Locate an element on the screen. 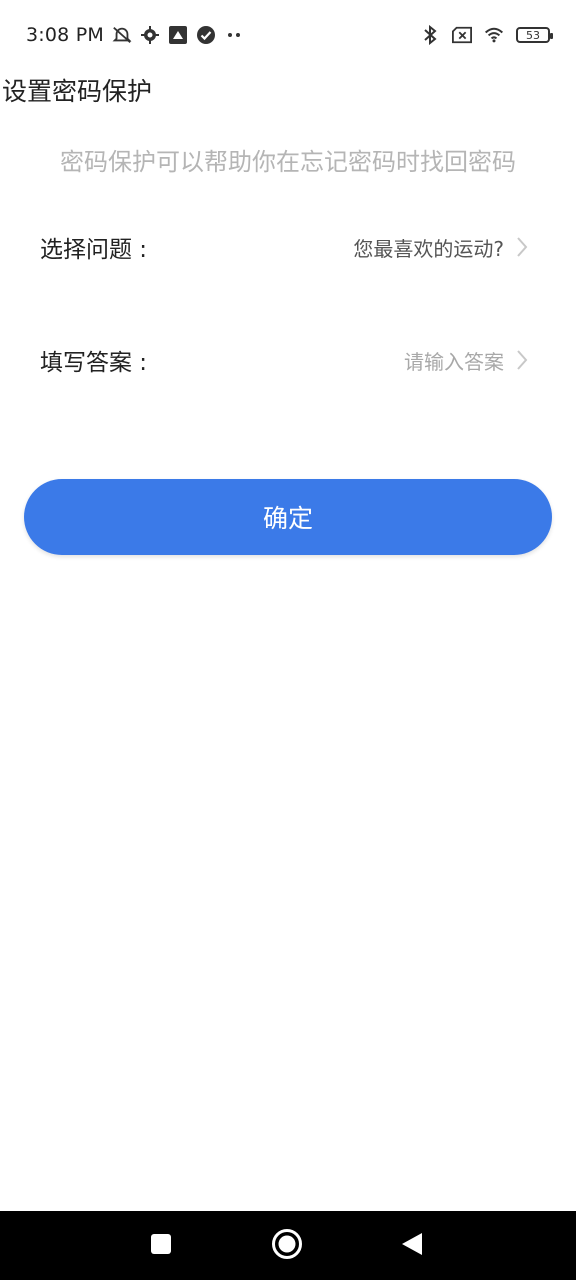  home-icon is located at coordinates (287, 1246).